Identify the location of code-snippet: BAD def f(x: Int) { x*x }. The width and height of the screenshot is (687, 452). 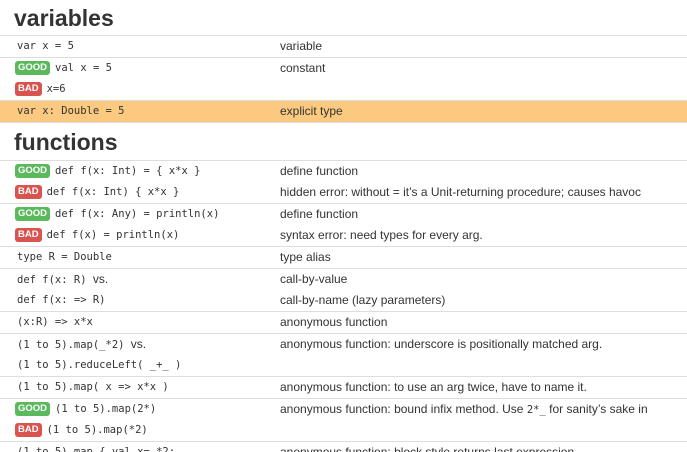
(97, 192).